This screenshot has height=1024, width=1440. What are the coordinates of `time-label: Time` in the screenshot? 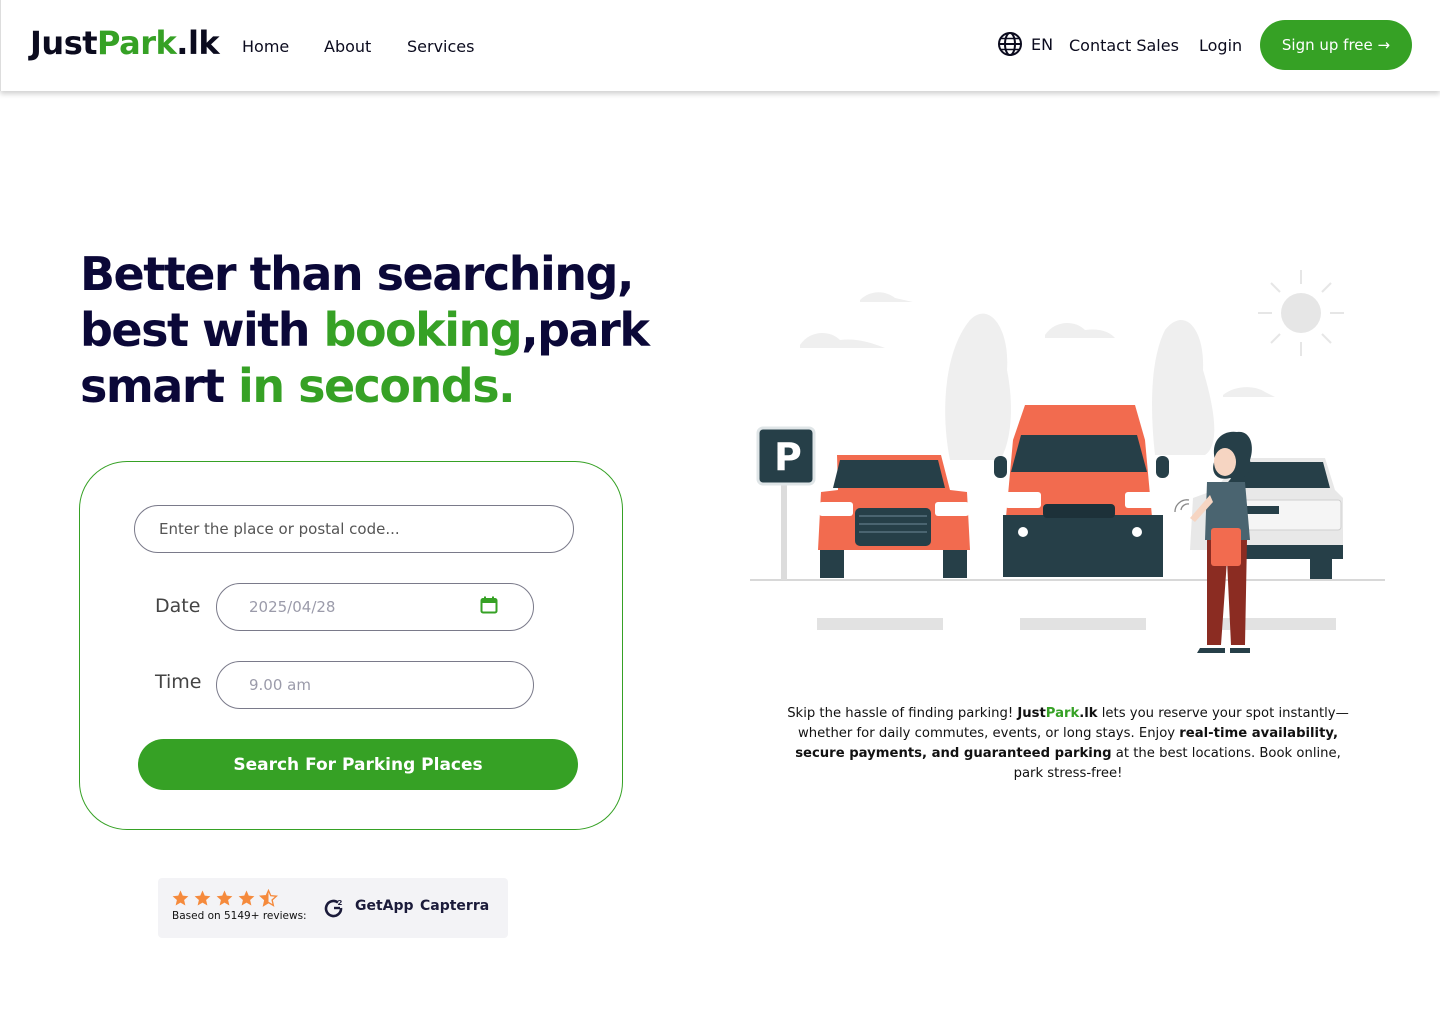 It's located at (178, 682).